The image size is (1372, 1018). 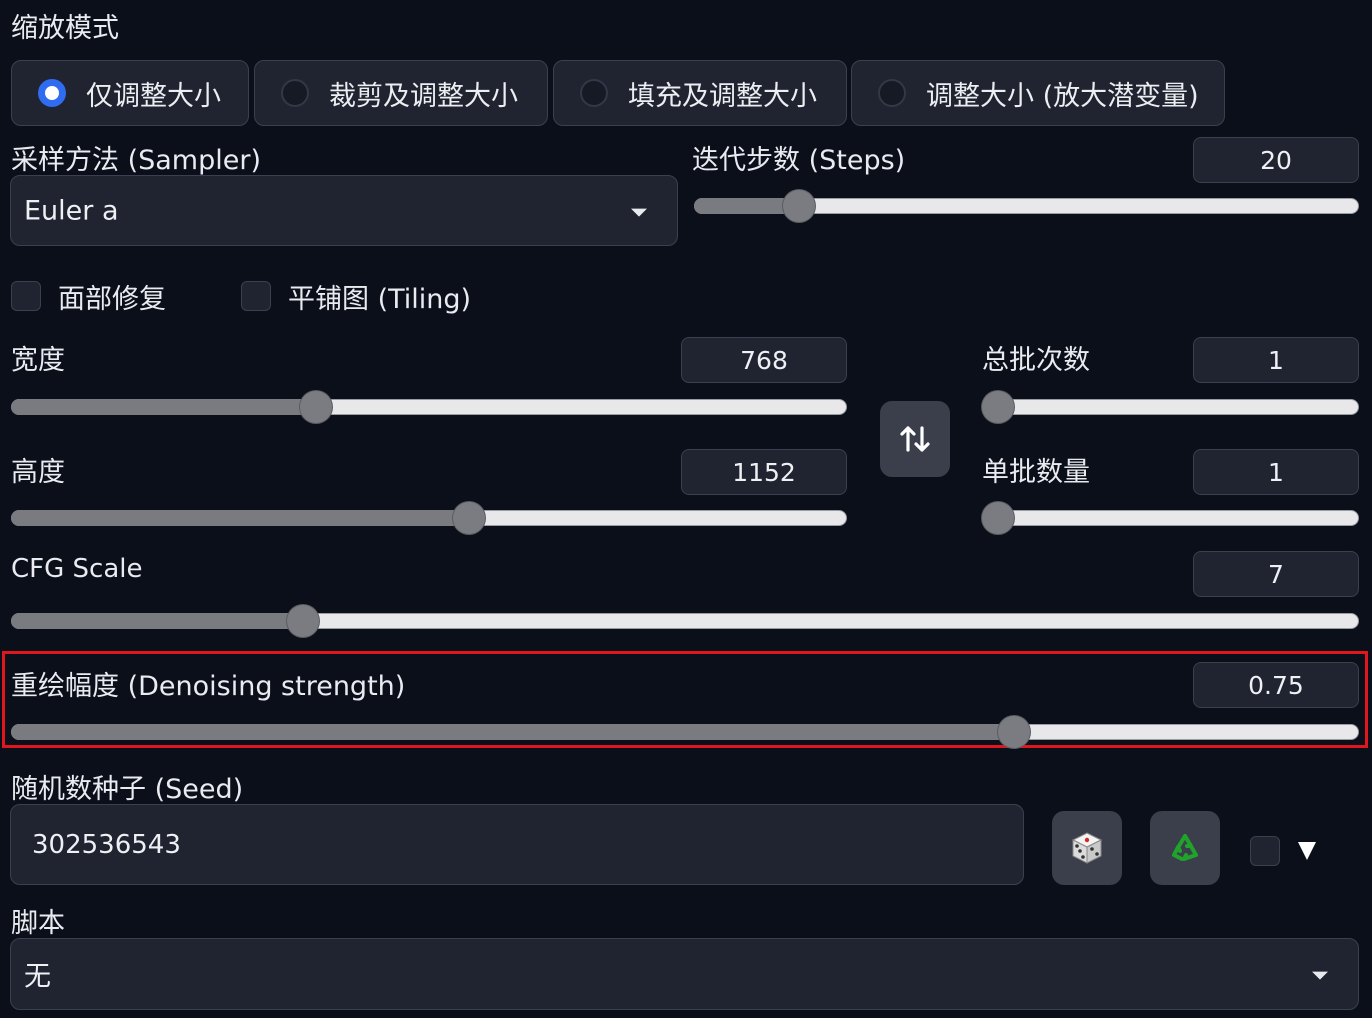 What do you see at coordinates (1265, 851) in the screenshot?
I see `extra-seed-checkbox` at bounding box center [1265, 851].